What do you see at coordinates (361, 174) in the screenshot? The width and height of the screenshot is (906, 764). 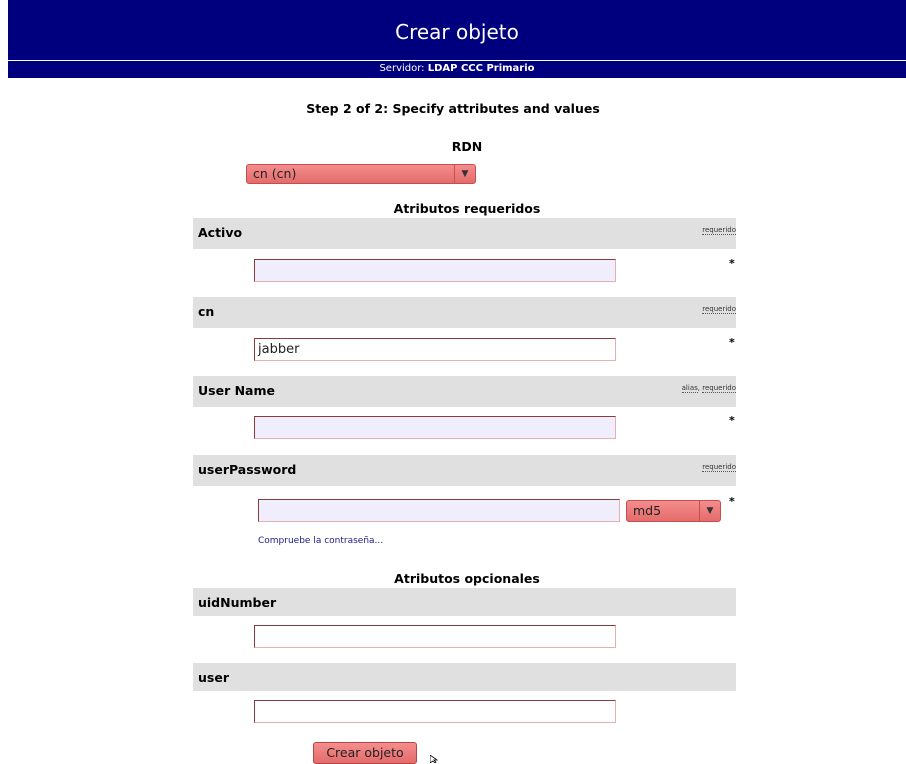 I see `rdn-select: cn (cn) ▼` at bounding box center [361, 174].